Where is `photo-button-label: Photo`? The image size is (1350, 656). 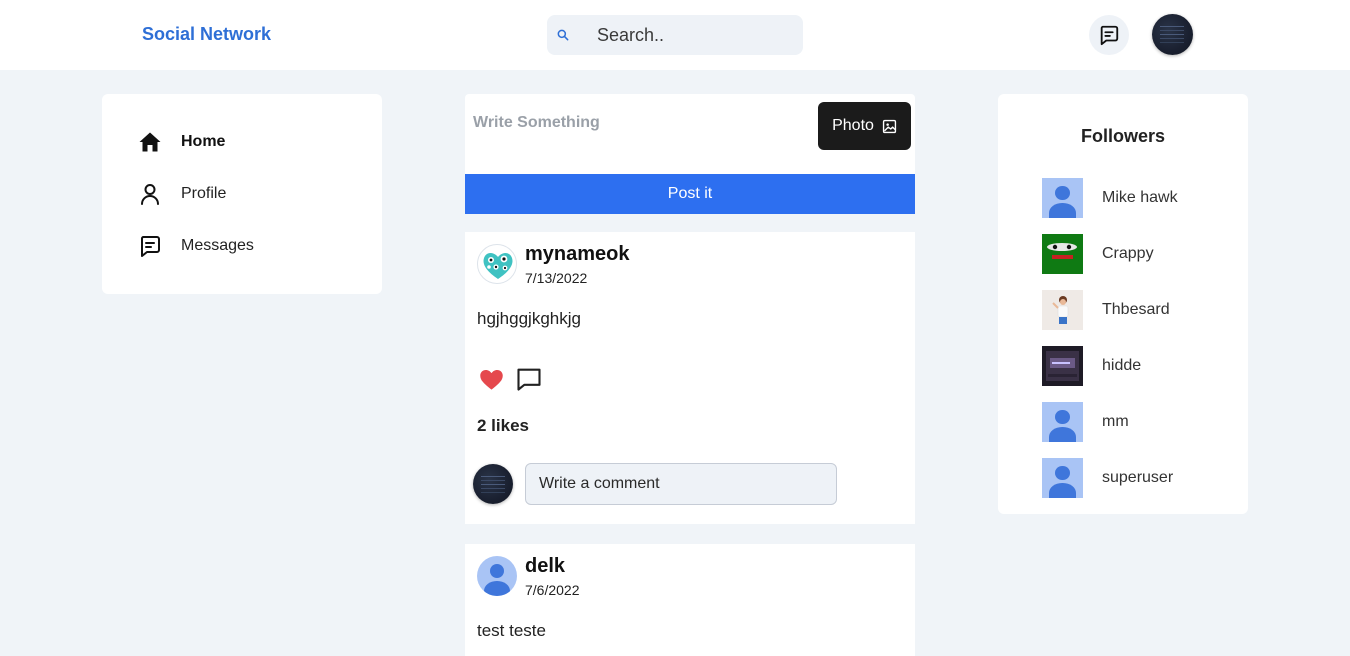 photo-button-label: Photo is located at coordinates (853, 125).